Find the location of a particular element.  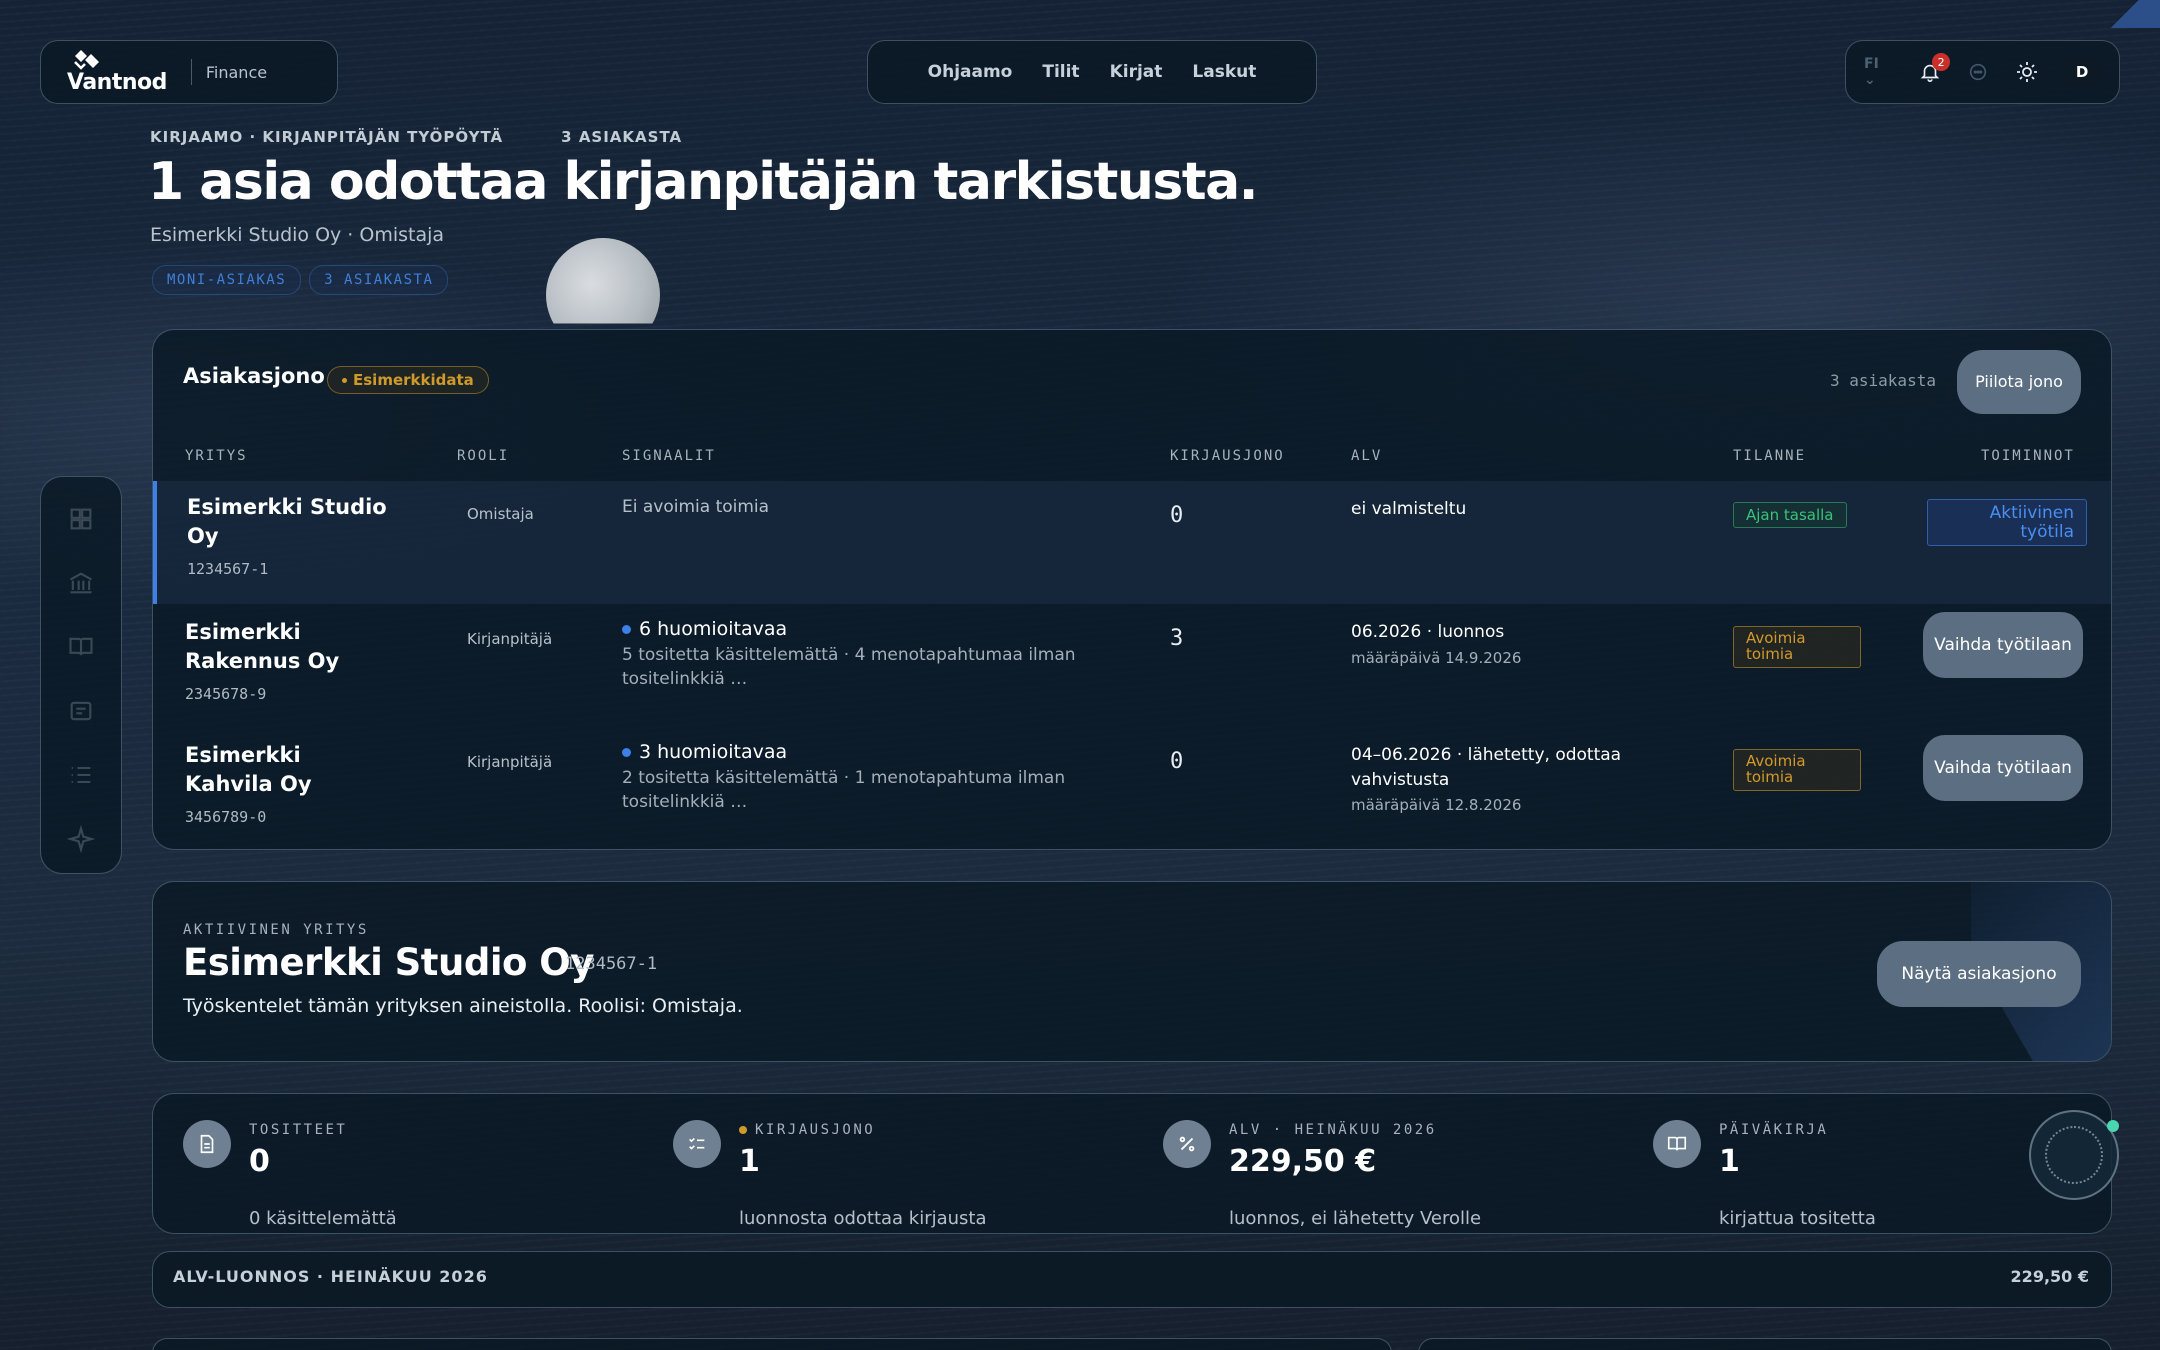

chip-multi-client: MONI-ASIAKAS is located at coordinates (227, 280).